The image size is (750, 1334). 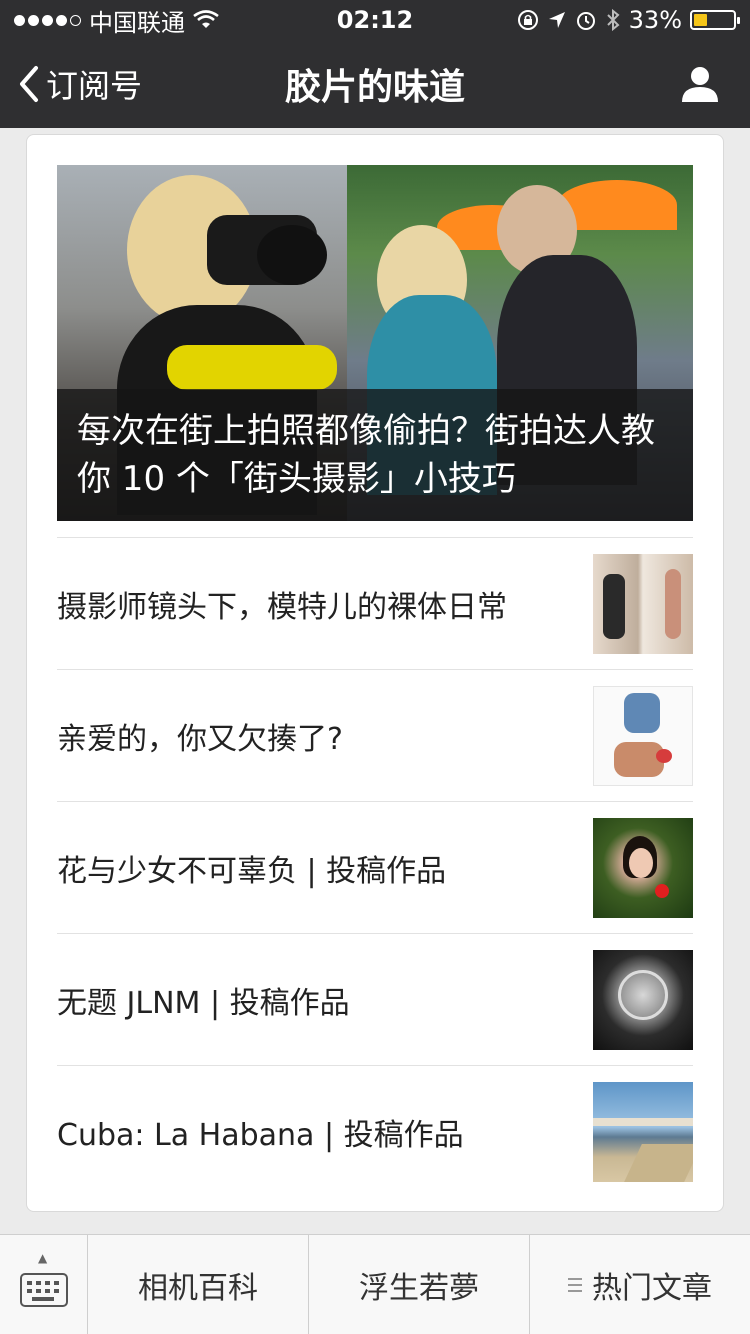 What do you see at coordinates (203, 1003) in the screenshot?
I see `article-title: 无题 JLNM | 投稿作品` at bounding box center [203, 1003].